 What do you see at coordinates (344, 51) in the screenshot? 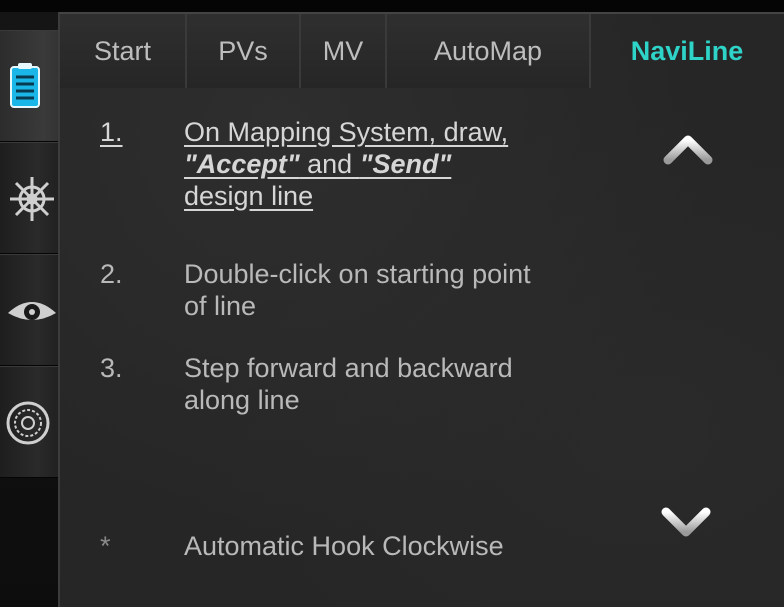
I see `tab-mv: MV` at bounding box center [344, 51].